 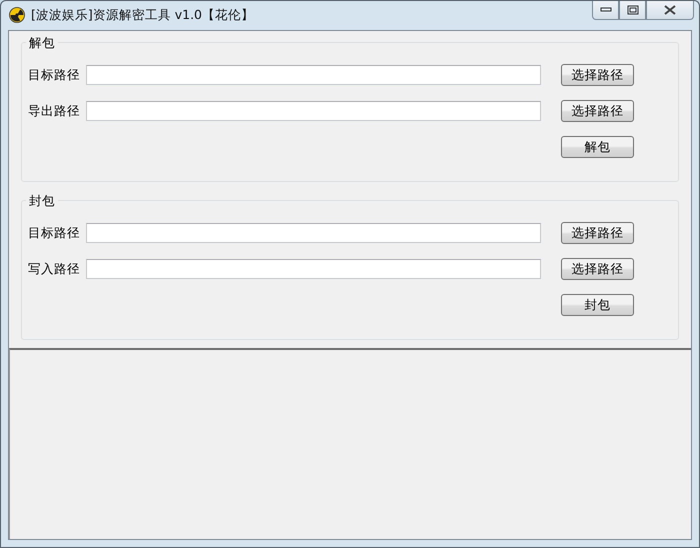 What do you see at coordinates (142, 15) in the screenshot?
I see `window-title: [波波娱乐]资源解密工具 v1.0【花伦】` at bounding box center [142, 15].